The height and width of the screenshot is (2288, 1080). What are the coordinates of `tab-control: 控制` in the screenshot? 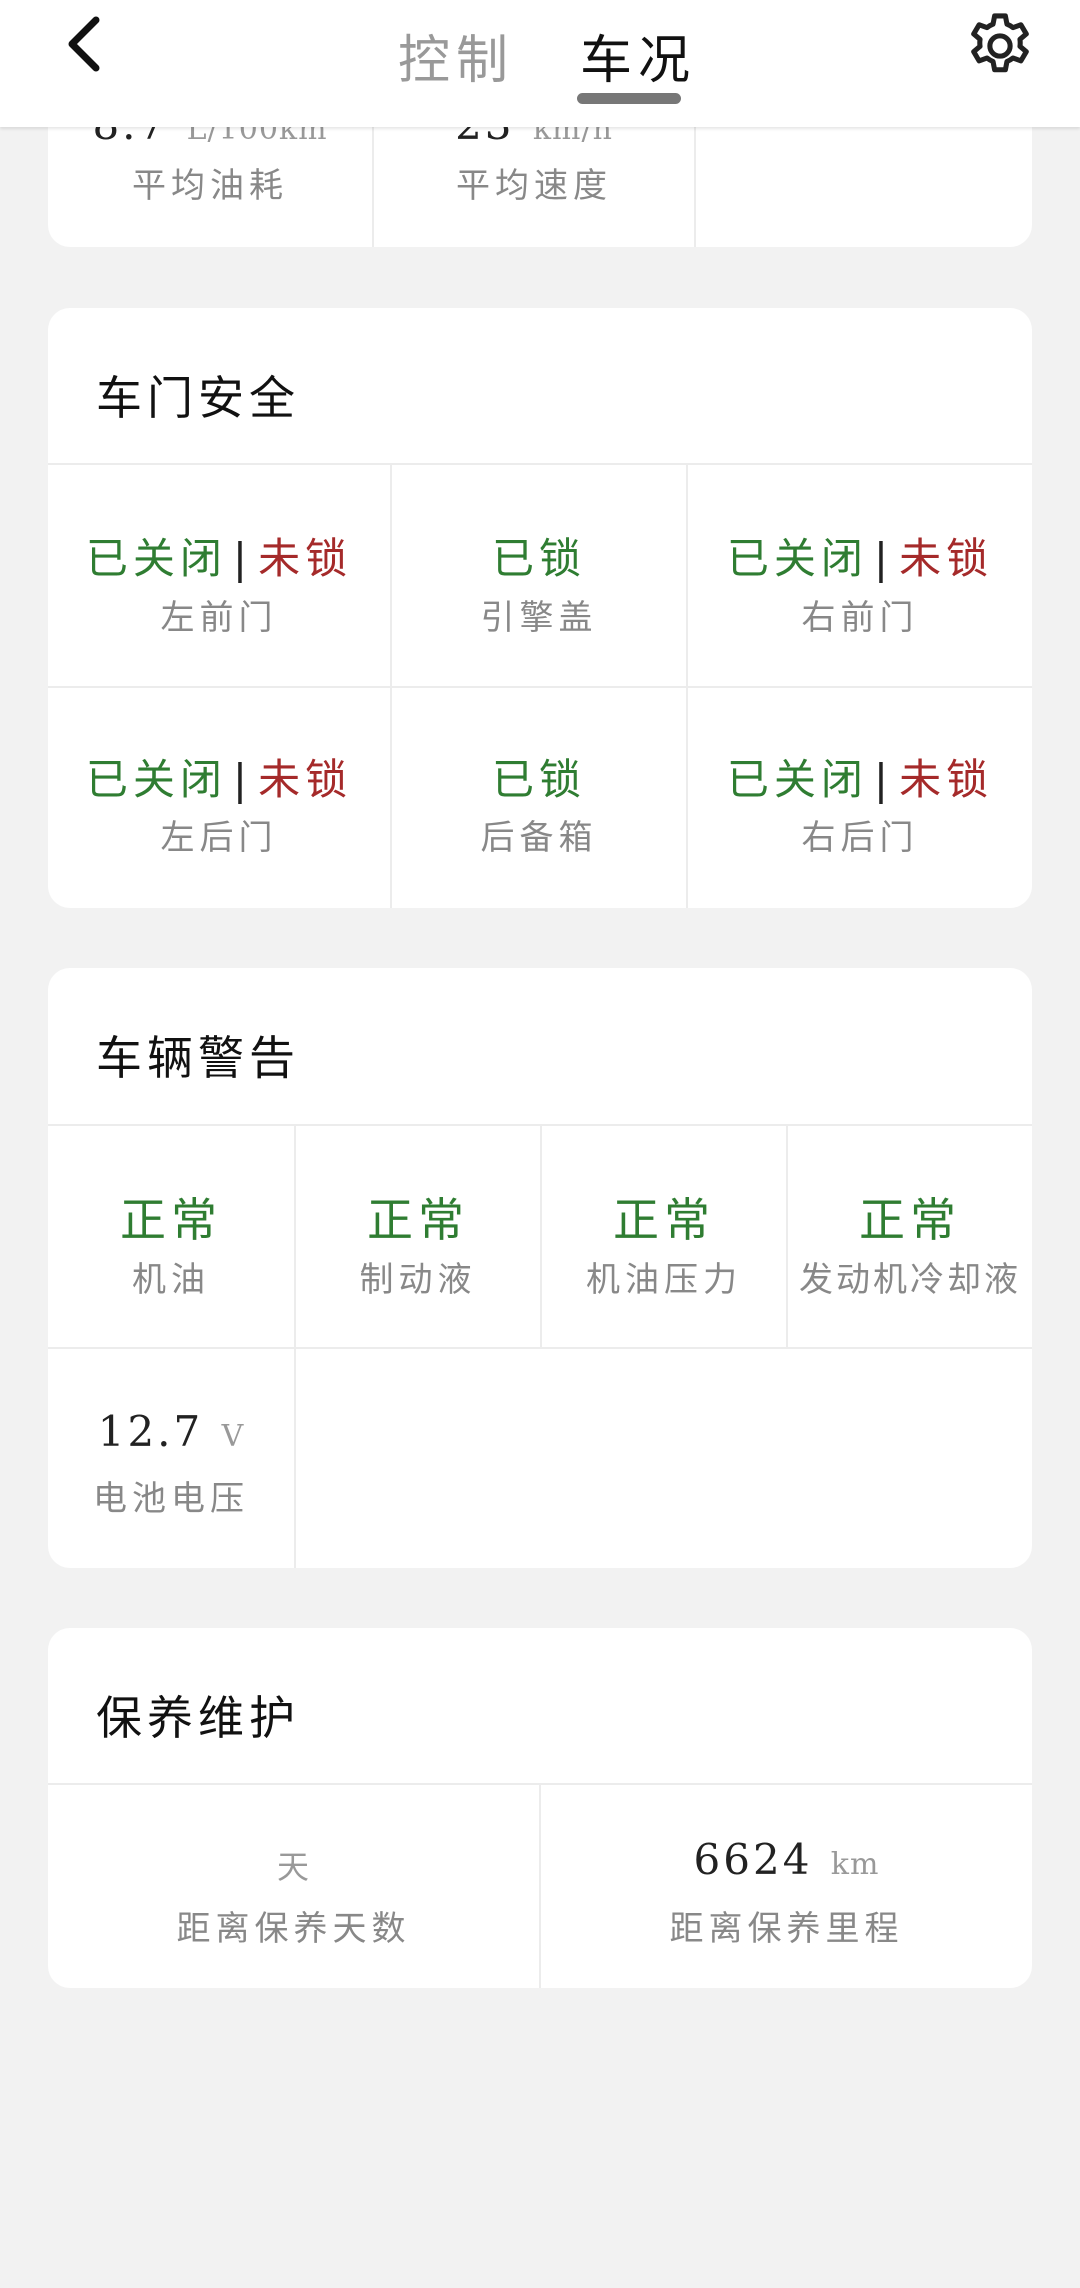 It's located at (456, 55).